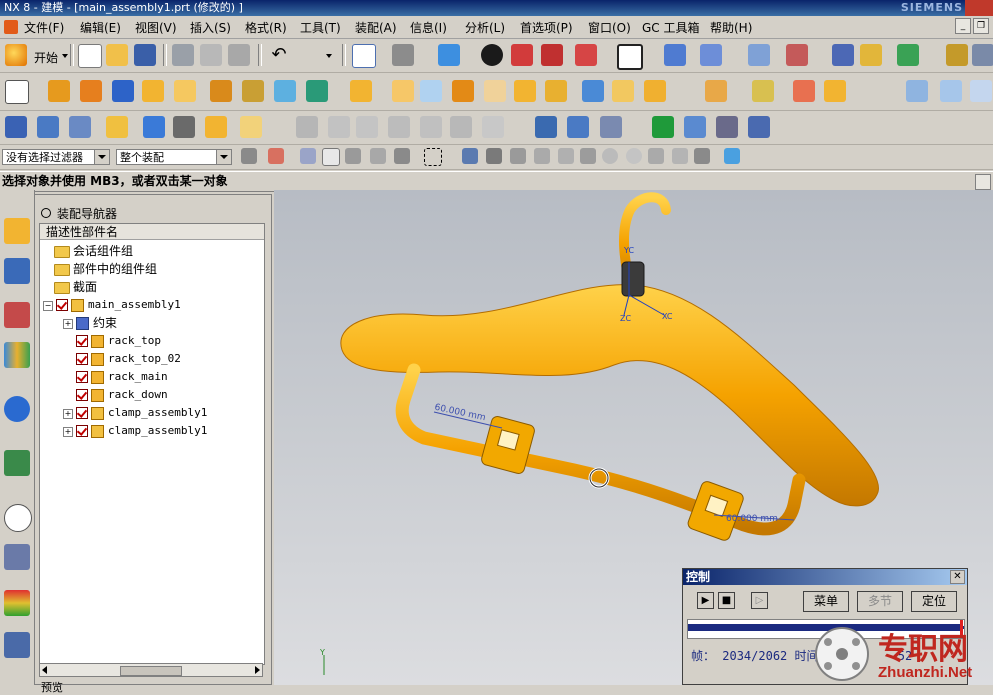 This screenshot has height=695, width=993. What do you see at coordinates (655, 91) in the screenshot?
I see `tube-icon` at bounding box center [655, 91].